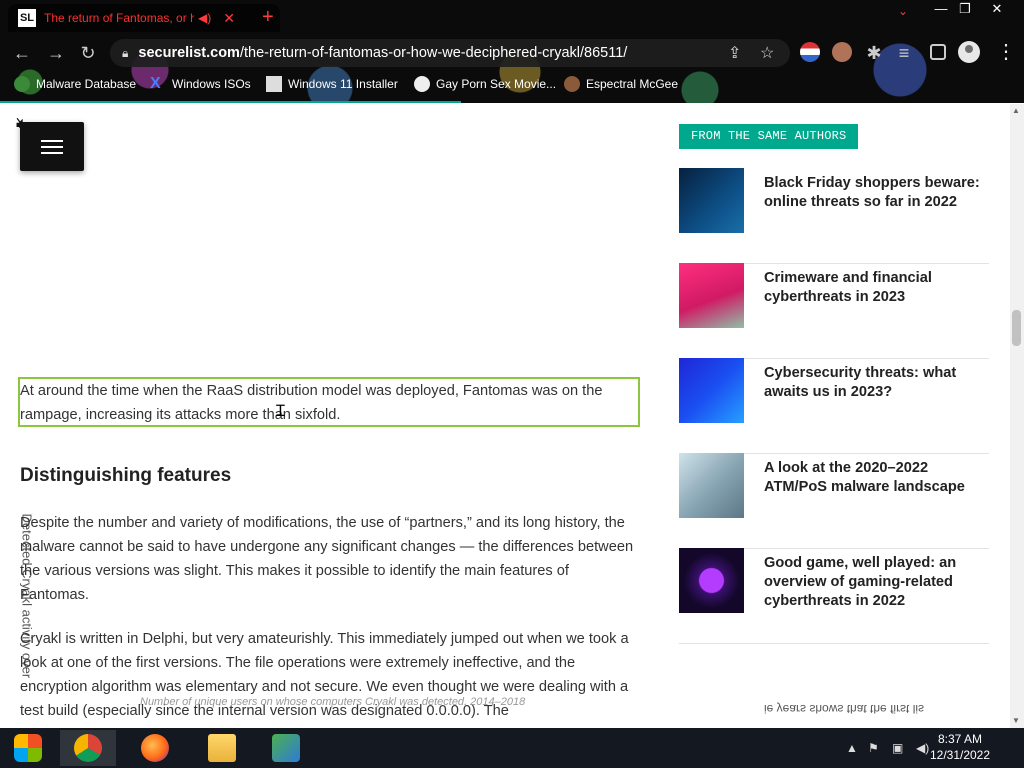  I want to click on chrome-icon, so click(88, 748).